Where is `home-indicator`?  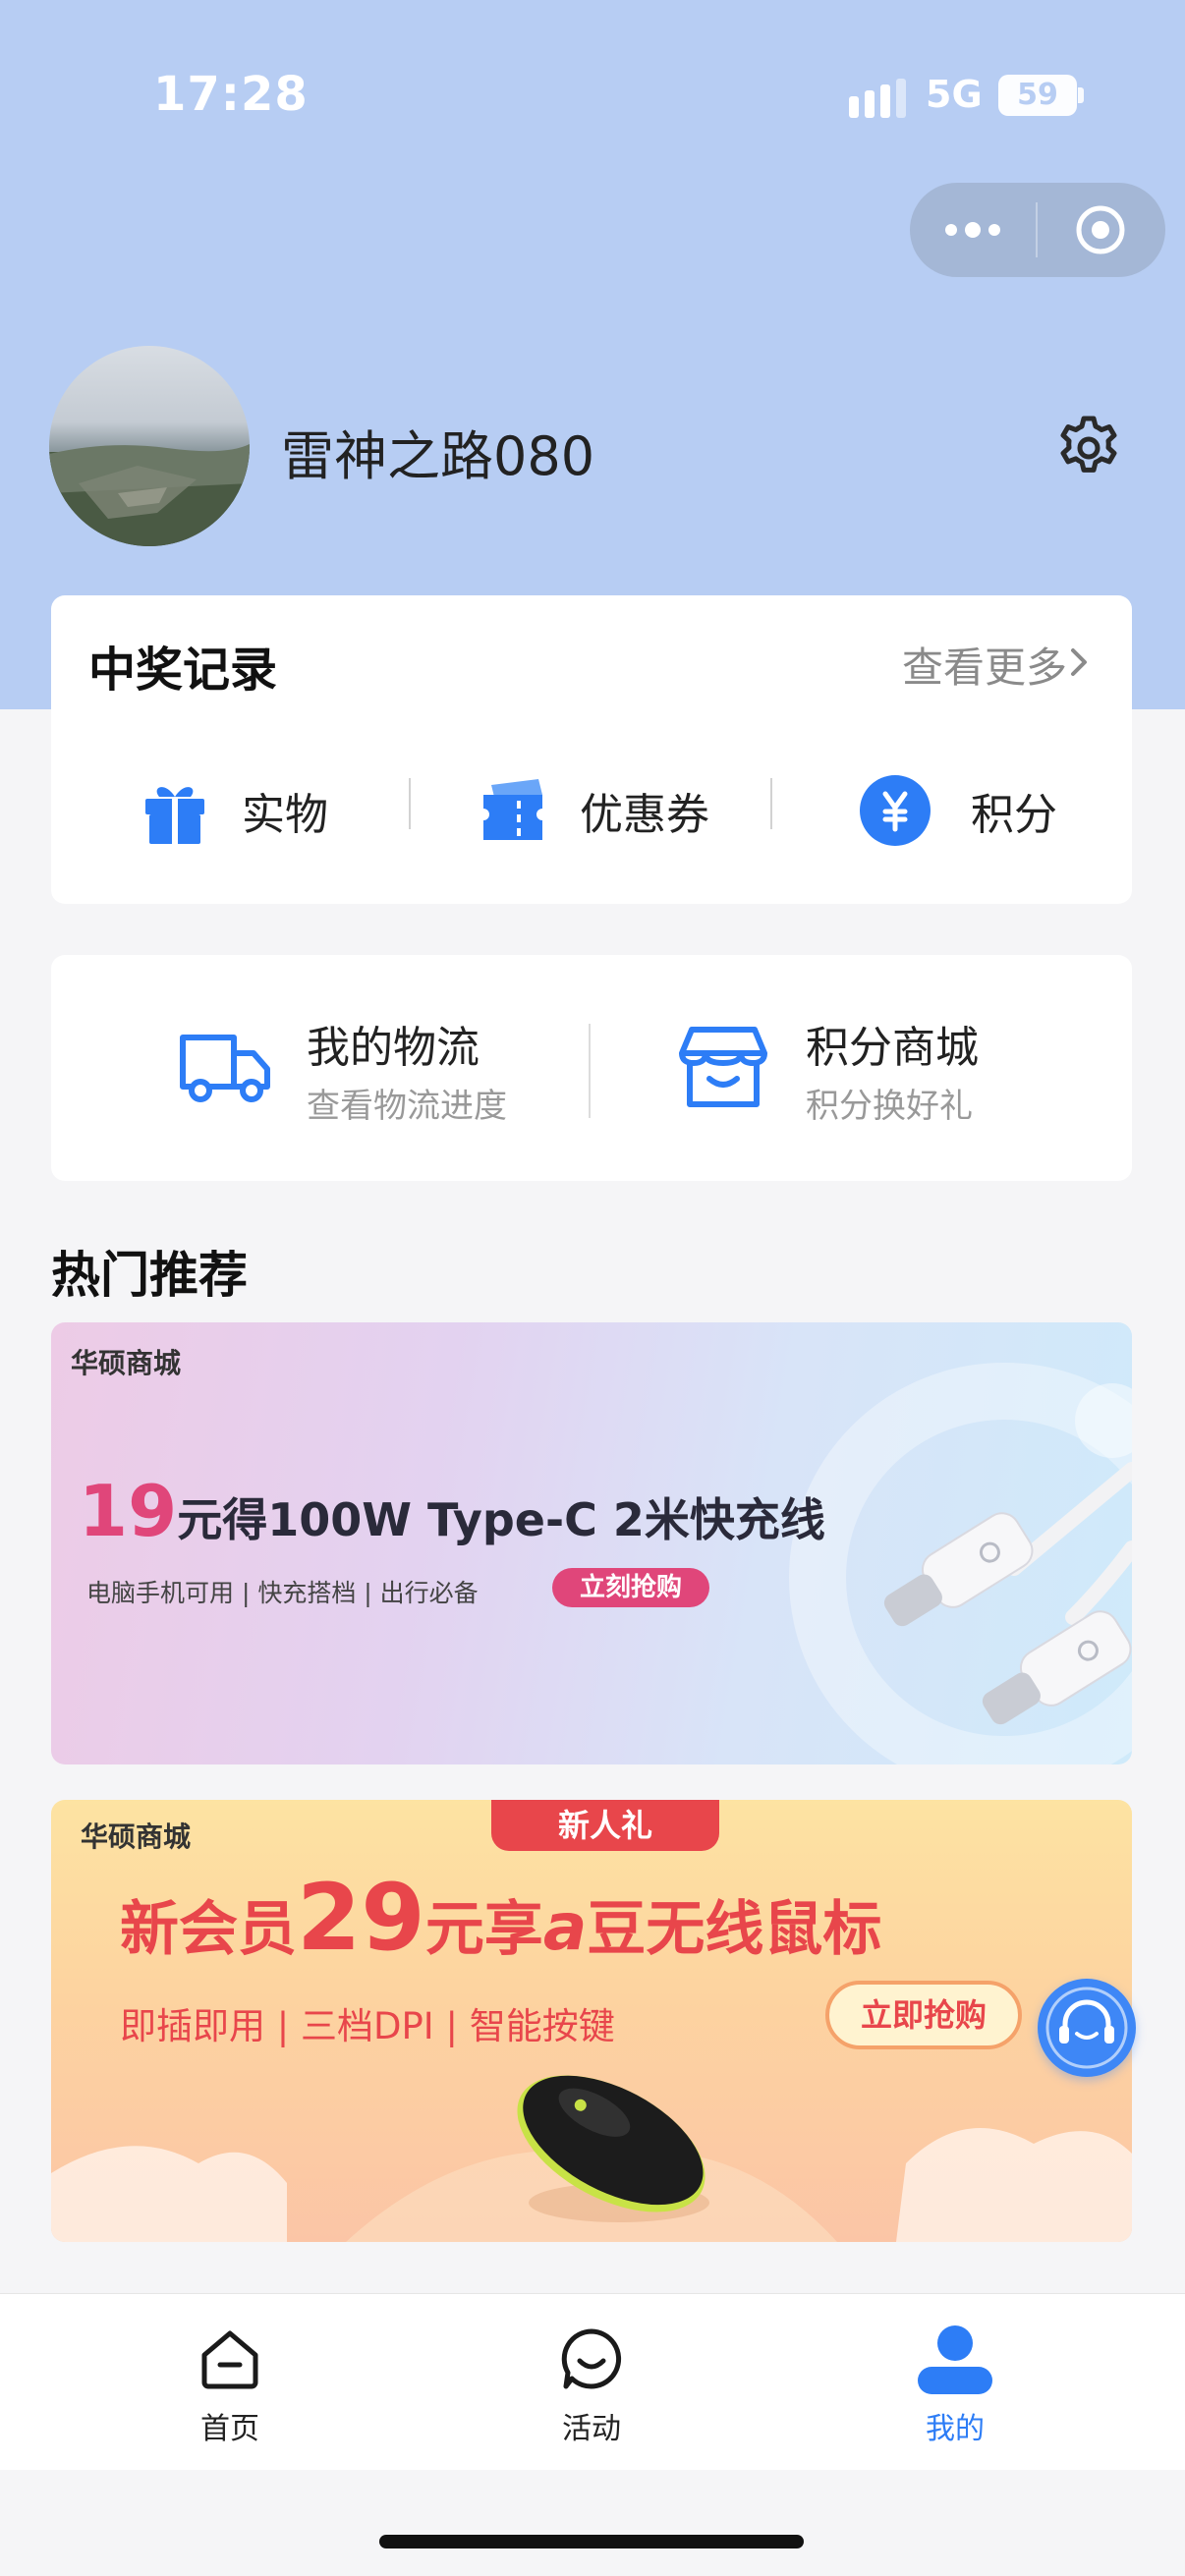 home-indicator is located at coordinates (592, 2541).